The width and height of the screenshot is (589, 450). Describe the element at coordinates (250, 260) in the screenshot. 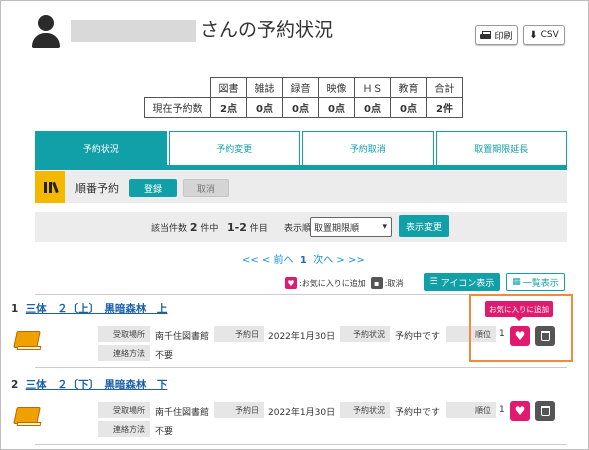

I see `pager-first: <<` at that location.